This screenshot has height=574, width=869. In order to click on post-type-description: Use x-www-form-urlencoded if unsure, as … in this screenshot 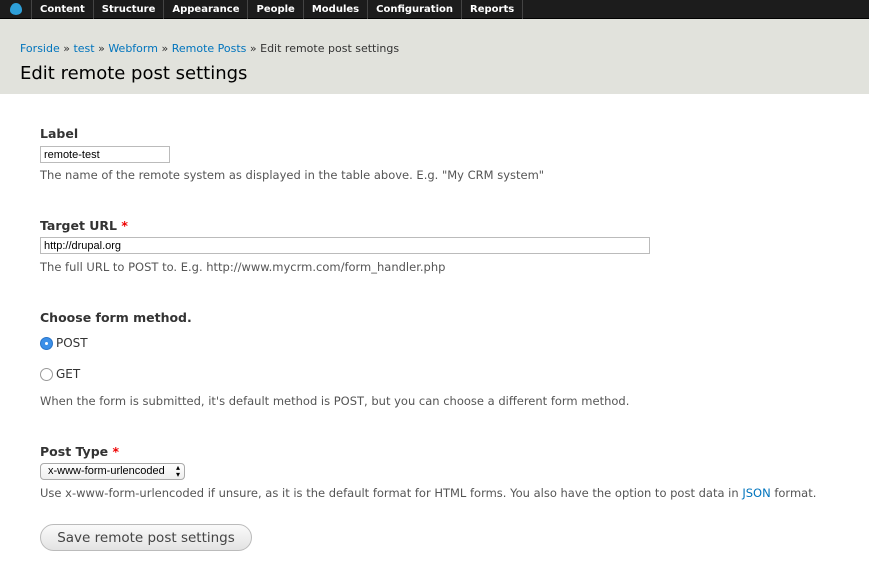, I will do `click(428, 493)`.